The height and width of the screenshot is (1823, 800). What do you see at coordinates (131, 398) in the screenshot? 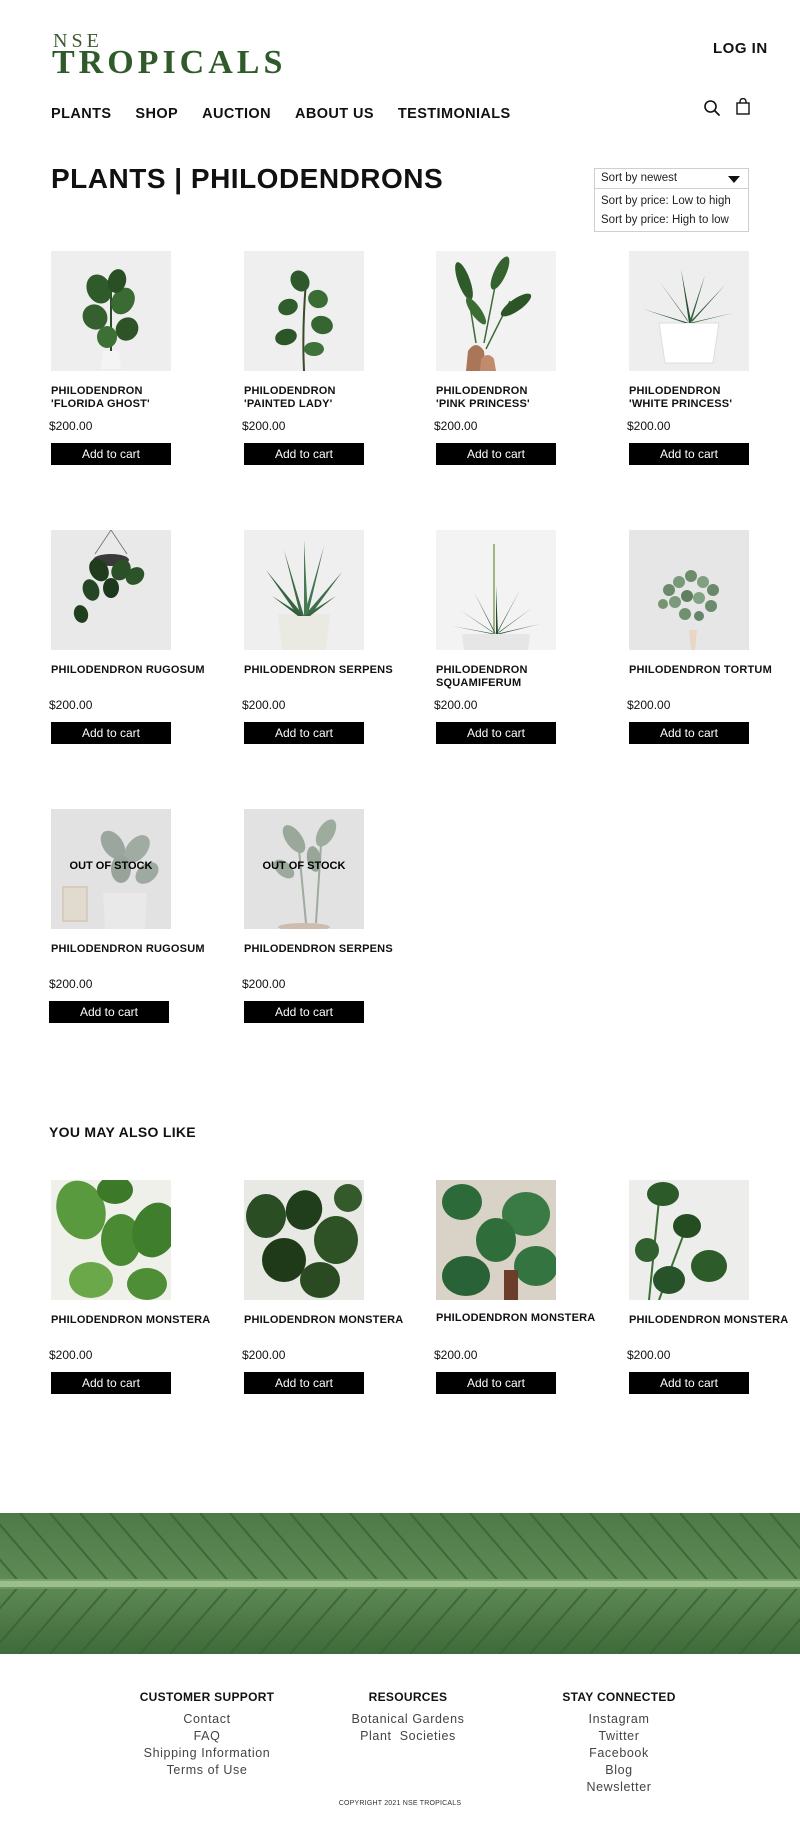
I see `product-name: PHILODENDRON 'FLORIDA GHOST'` at bounding box center [131, 398].